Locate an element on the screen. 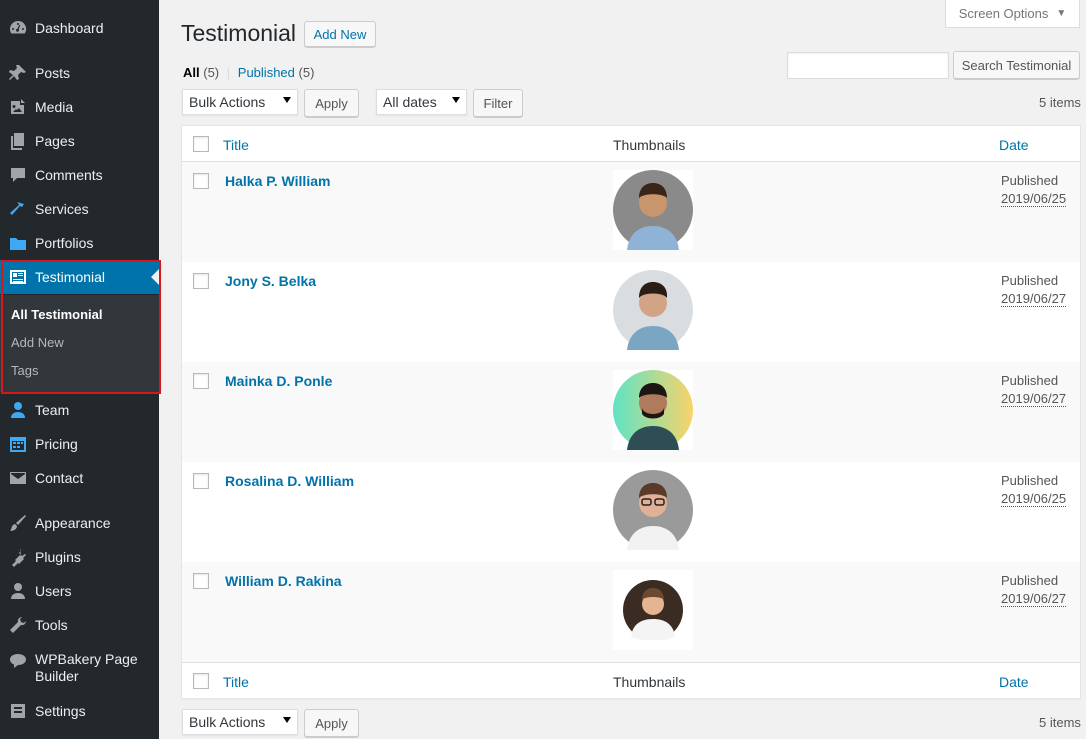 The image size is (1086, 739). menu-dashboard: Dashboard is located at coordinates (79, 28).